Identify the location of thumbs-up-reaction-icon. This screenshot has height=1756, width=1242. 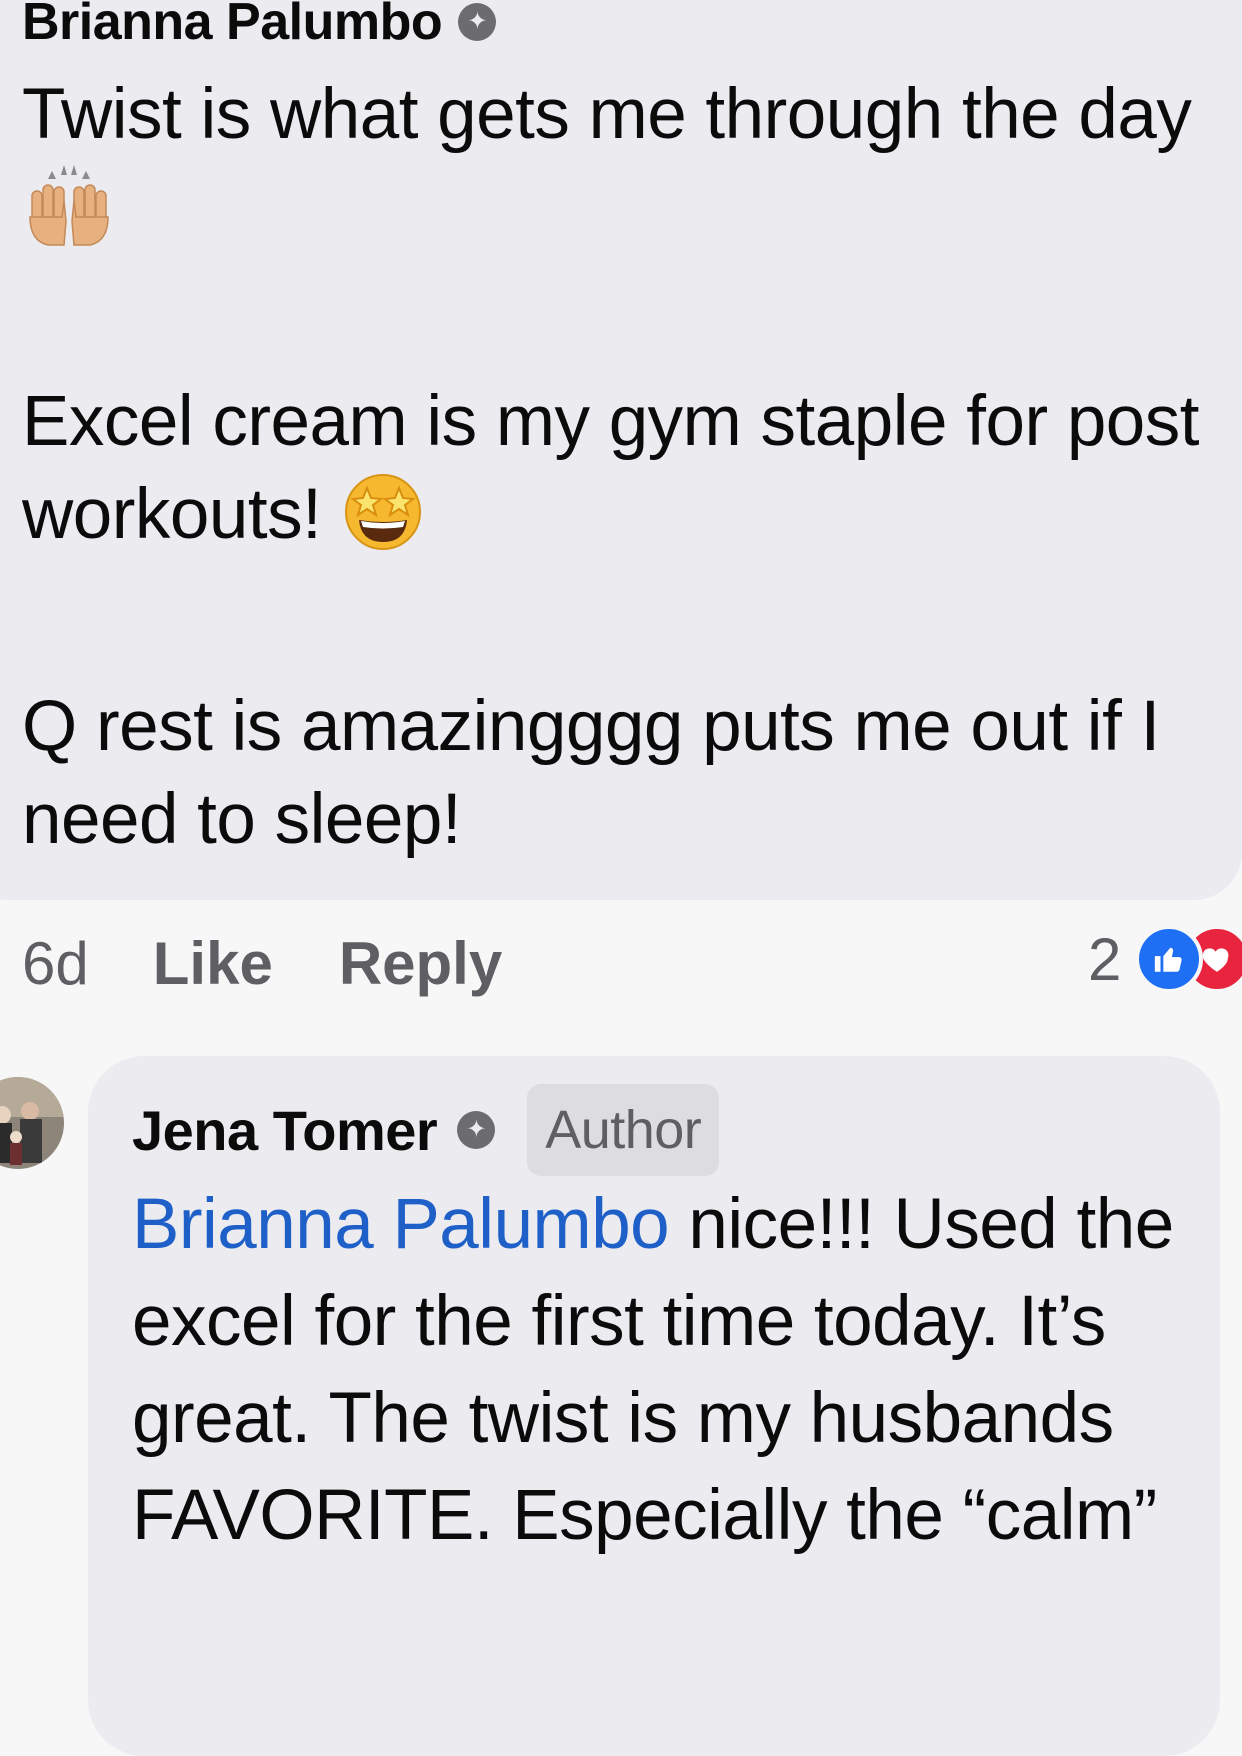
(1169, 959).